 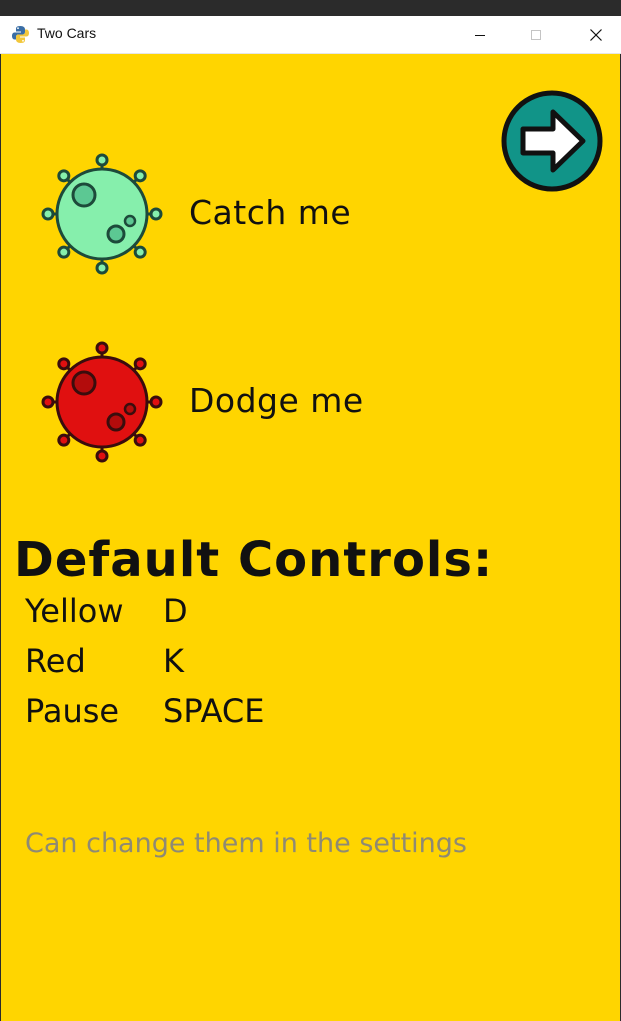 What do you see at coordinates (102, 402) in the screenshot?
I see `virus-red-icon` at bounding box center [102, 402].